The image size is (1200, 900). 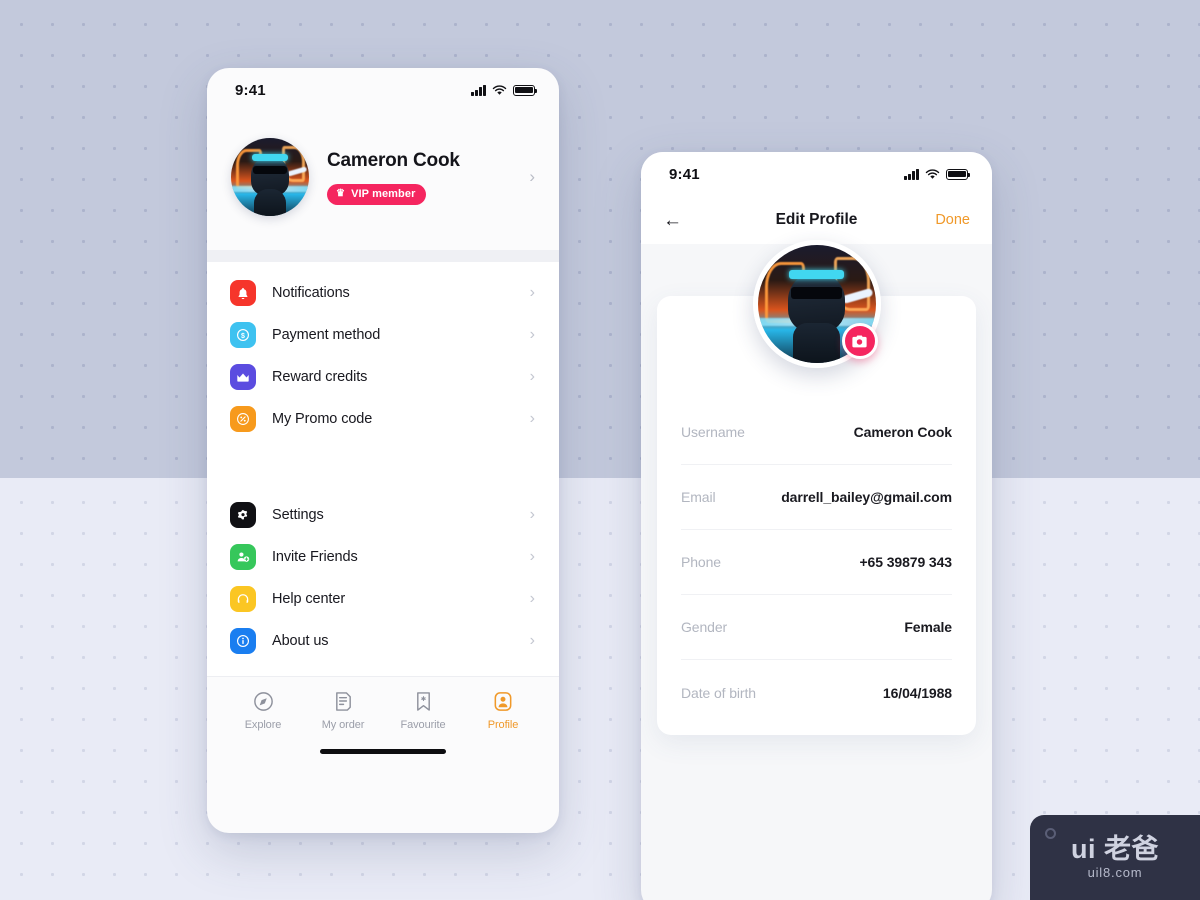 I want to click on tab-label: Profile, so click(x=503, y=725).